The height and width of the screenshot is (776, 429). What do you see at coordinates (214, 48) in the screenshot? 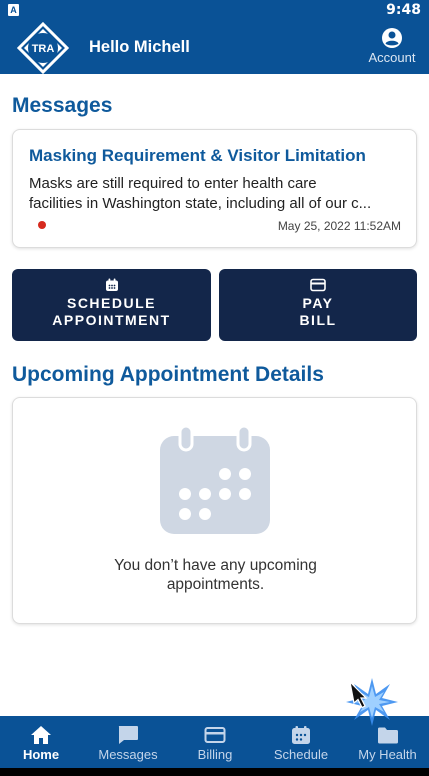
I see `app-header: TRA Hello Michell Account` at bounding box center [214, 48].